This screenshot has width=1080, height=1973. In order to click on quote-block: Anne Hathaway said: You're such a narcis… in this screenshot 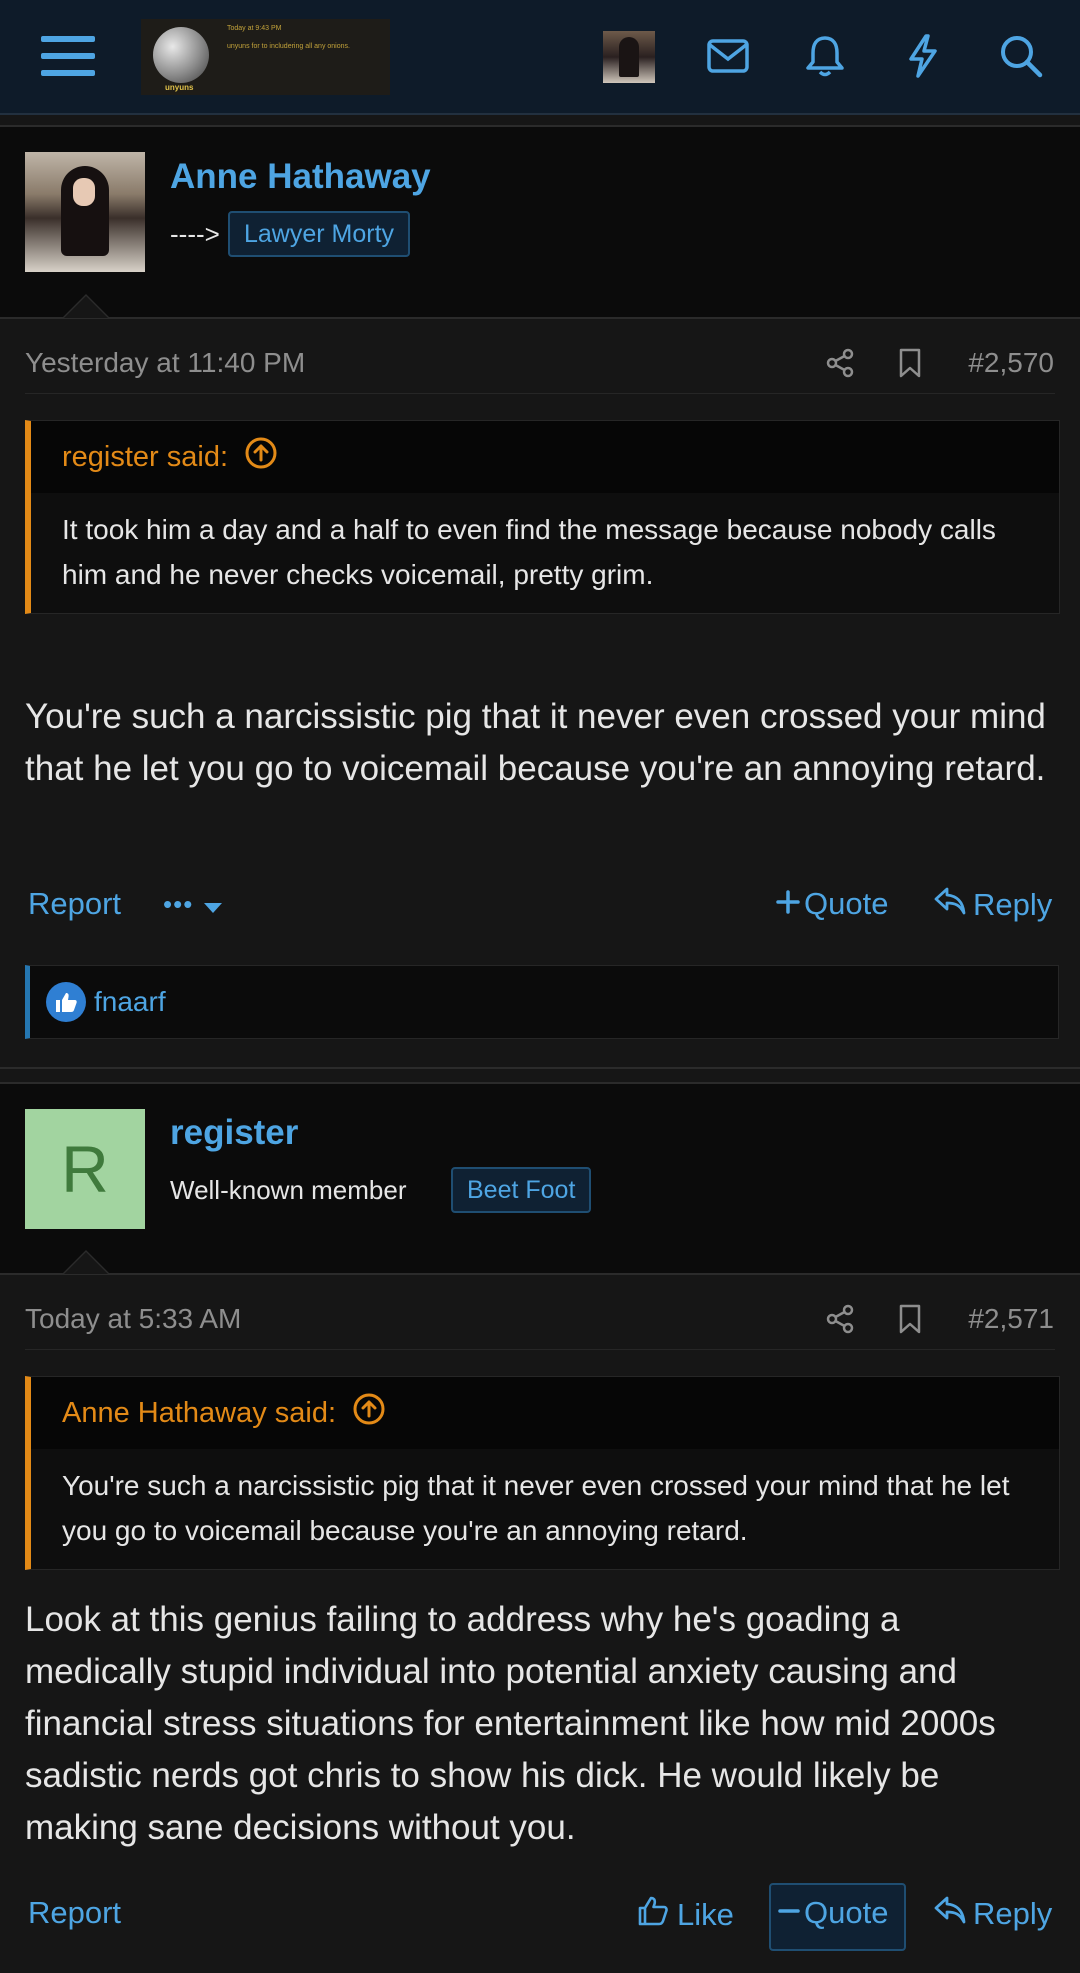, I will do `click(542, 1473)`.